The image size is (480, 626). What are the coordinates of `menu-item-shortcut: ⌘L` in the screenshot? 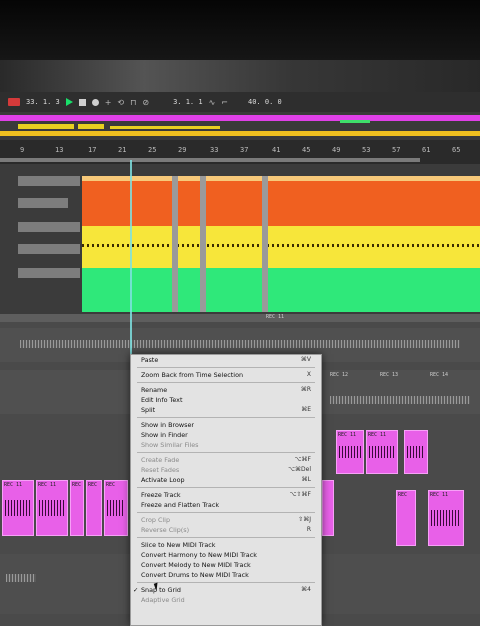 It's located at (306, 479).